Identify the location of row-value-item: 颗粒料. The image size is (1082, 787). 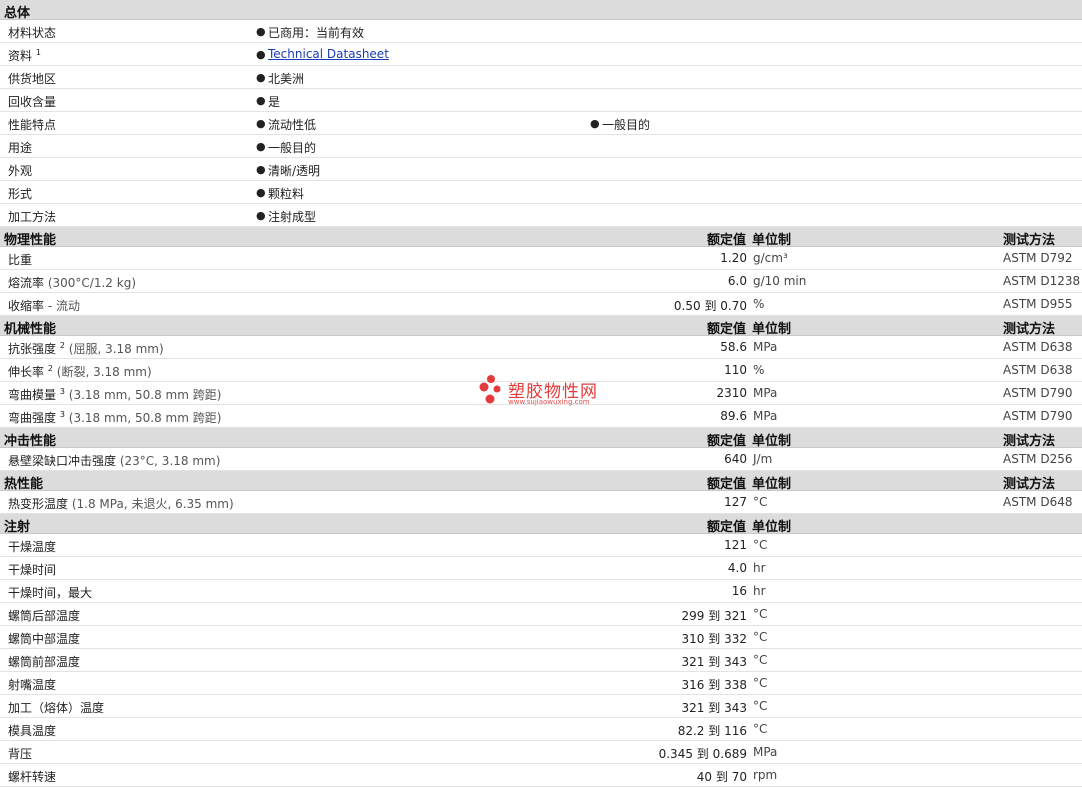
(286, 194).